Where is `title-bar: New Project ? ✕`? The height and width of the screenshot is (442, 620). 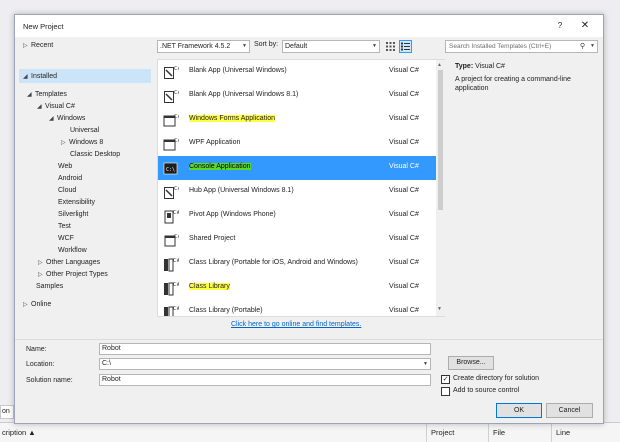 title-bar: New Project ? ✕ is located at coordinates (309, 26).